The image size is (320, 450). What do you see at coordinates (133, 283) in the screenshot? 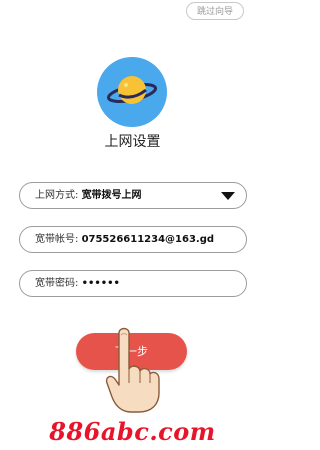
I see `broadband-password-field: 宽带密码: ••••••` at bounding box center [133, 283].